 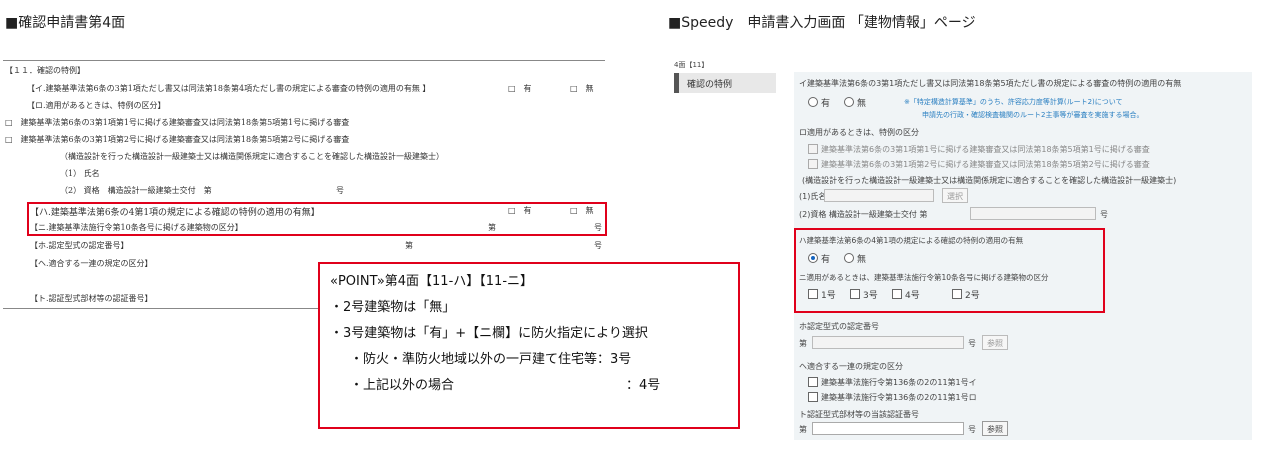 I want to click on ho-number-input, so click(x=888, y=342).